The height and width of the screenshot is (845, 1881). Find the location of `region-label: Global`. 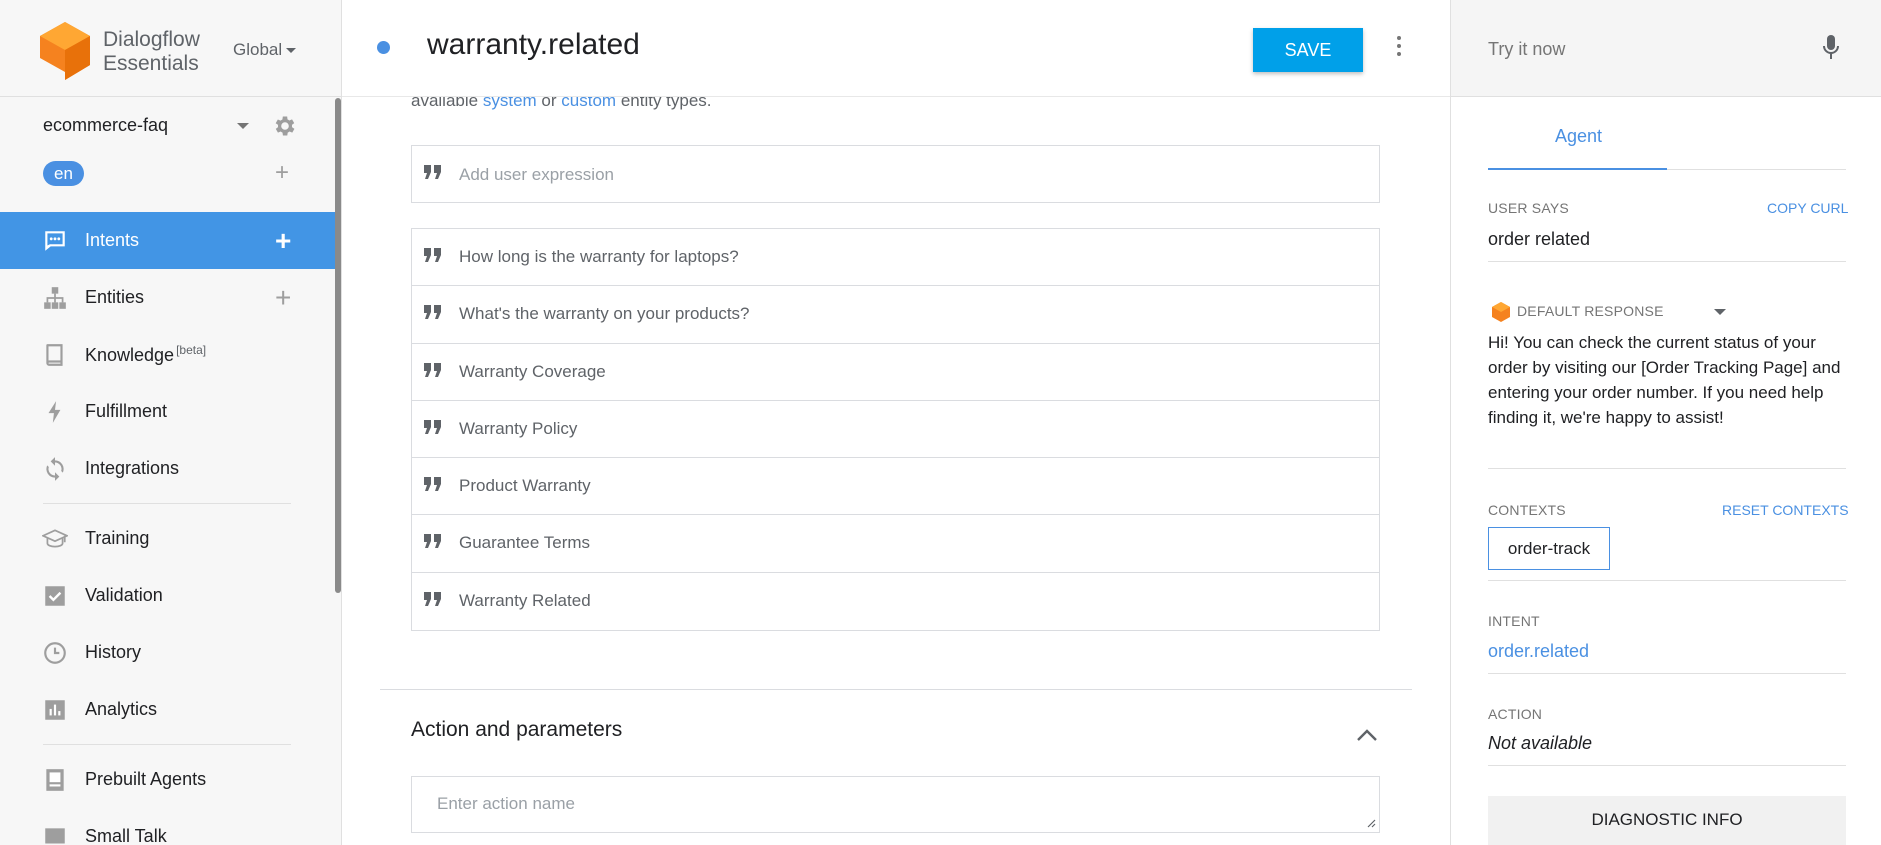

region-label: Global is located at coordinates (258, 49).